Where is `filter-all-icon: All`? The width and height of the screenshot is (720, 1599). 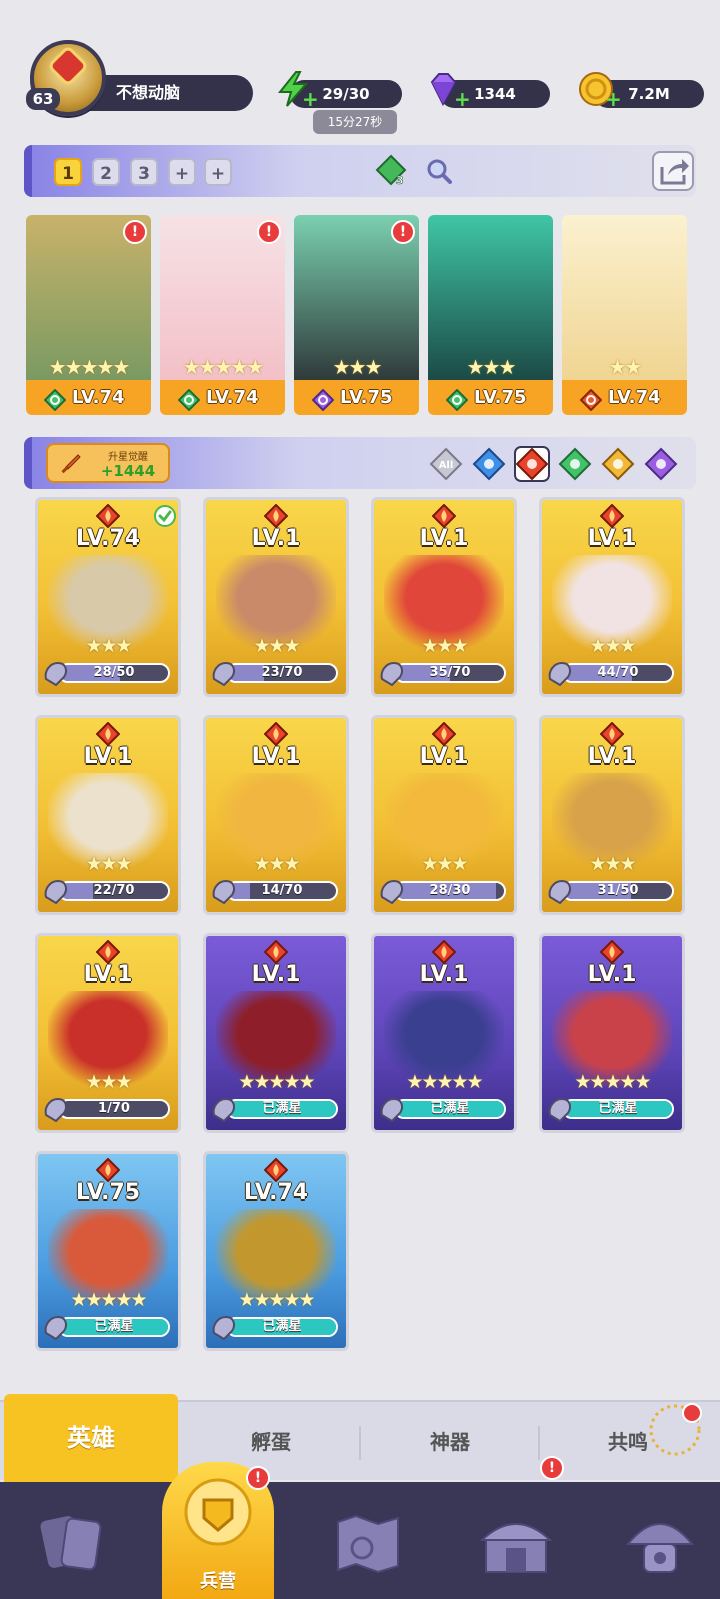
filter-all-icon: All is located at coordinates (446, 464).